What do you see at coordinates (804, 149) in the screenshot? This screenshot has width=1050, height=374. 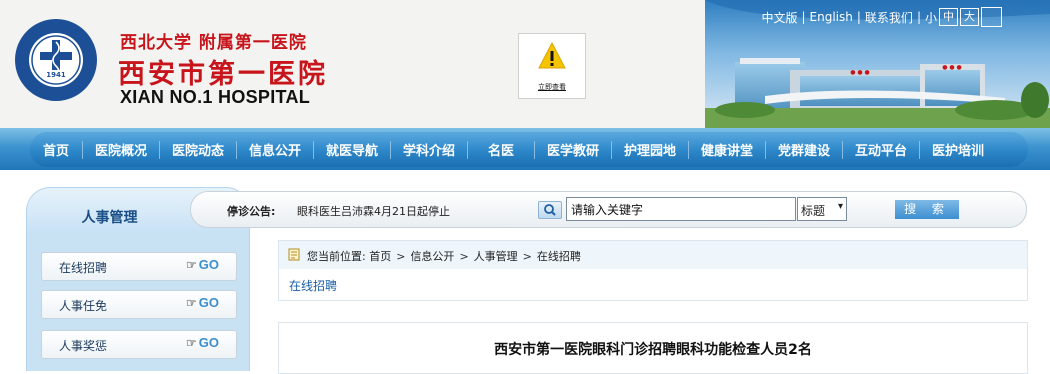 I see `nav-item-11: 党群建设` at bounding box center [804, 149].